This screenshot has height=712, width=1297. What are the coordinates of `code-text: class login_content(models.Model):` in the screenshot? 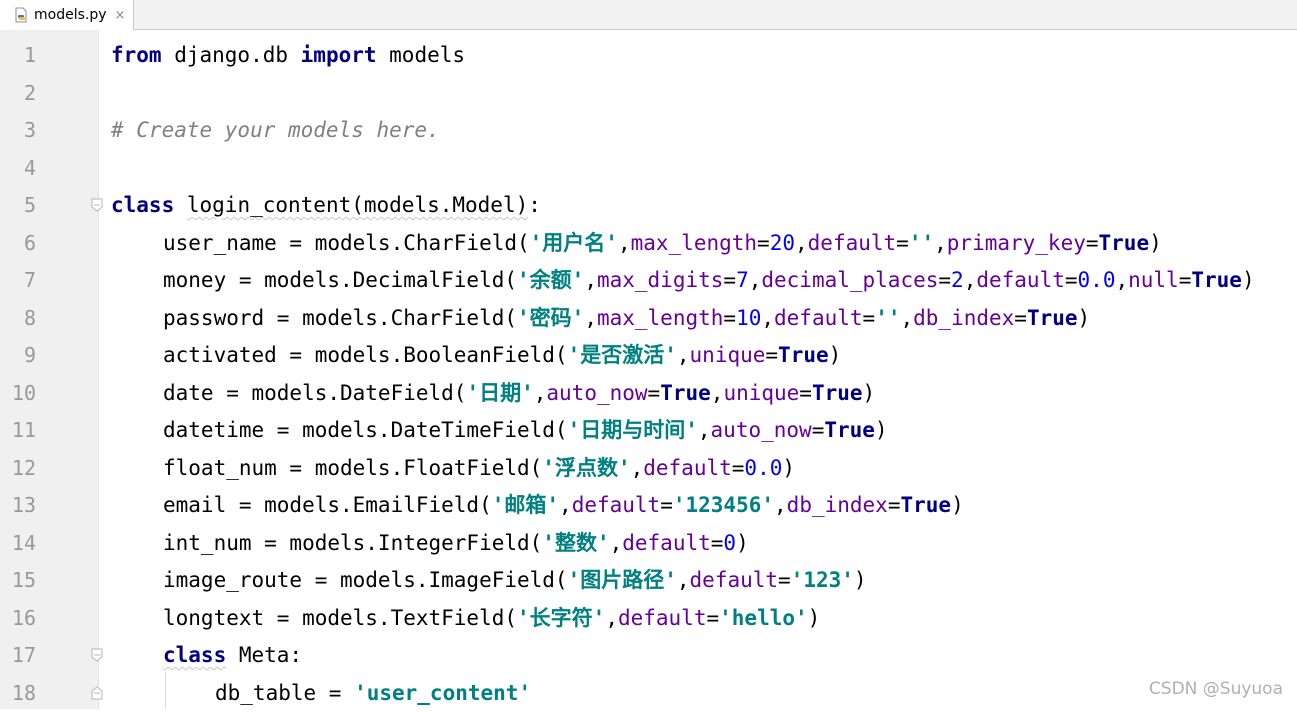 It's located at (326, 206).